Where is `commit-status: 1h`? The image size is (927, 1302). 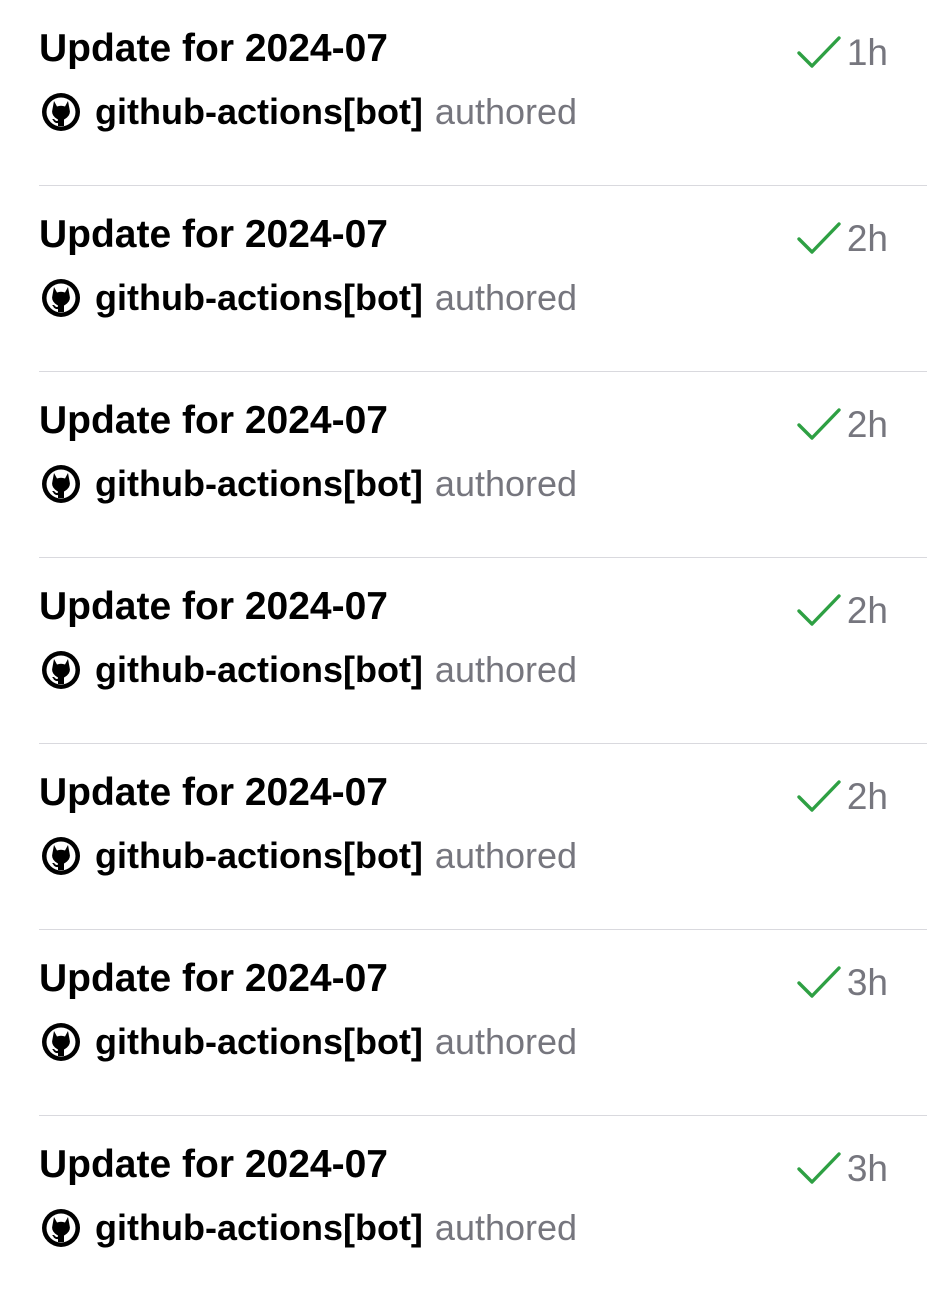
commit-status: 1h is located at coordinates (841, 53).